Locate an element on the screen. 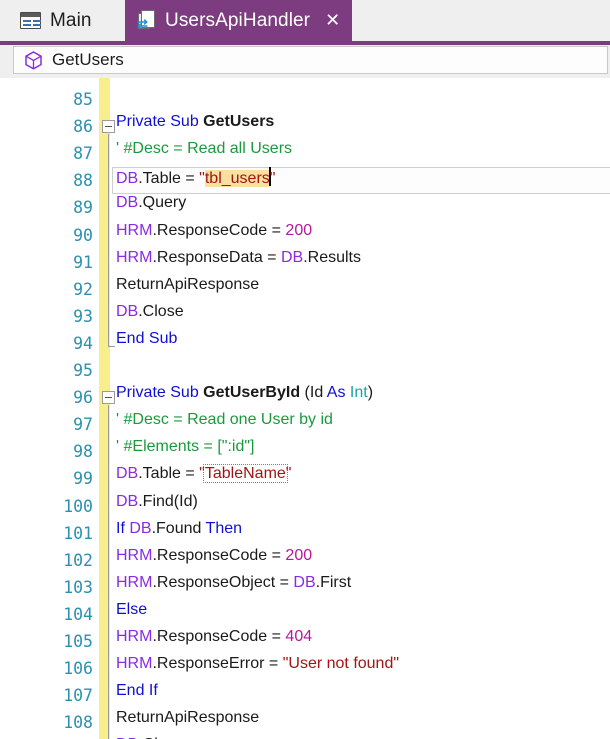 The width and height of the screenshot is (610, 739). line-number: 97 is located at coordinates (83, 425).